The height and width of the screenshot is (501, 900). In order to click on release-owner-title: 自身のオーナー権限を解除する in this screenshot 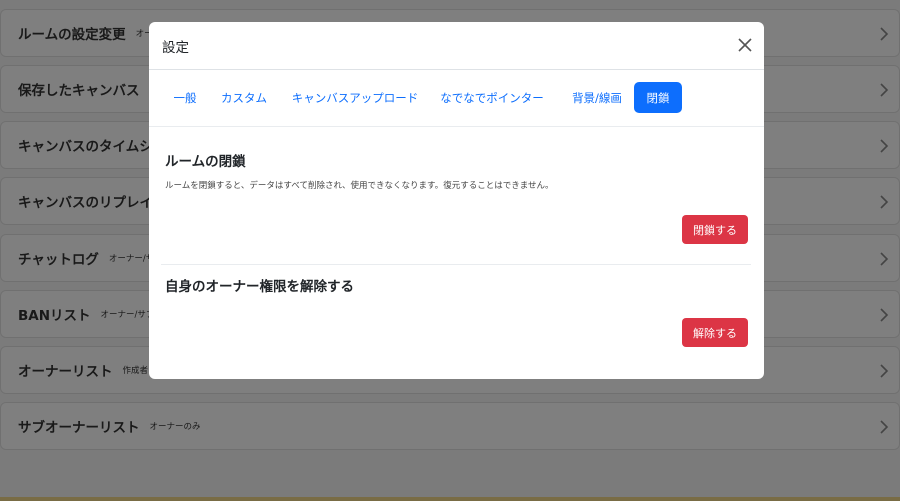, I will do `click(259, 287)`.